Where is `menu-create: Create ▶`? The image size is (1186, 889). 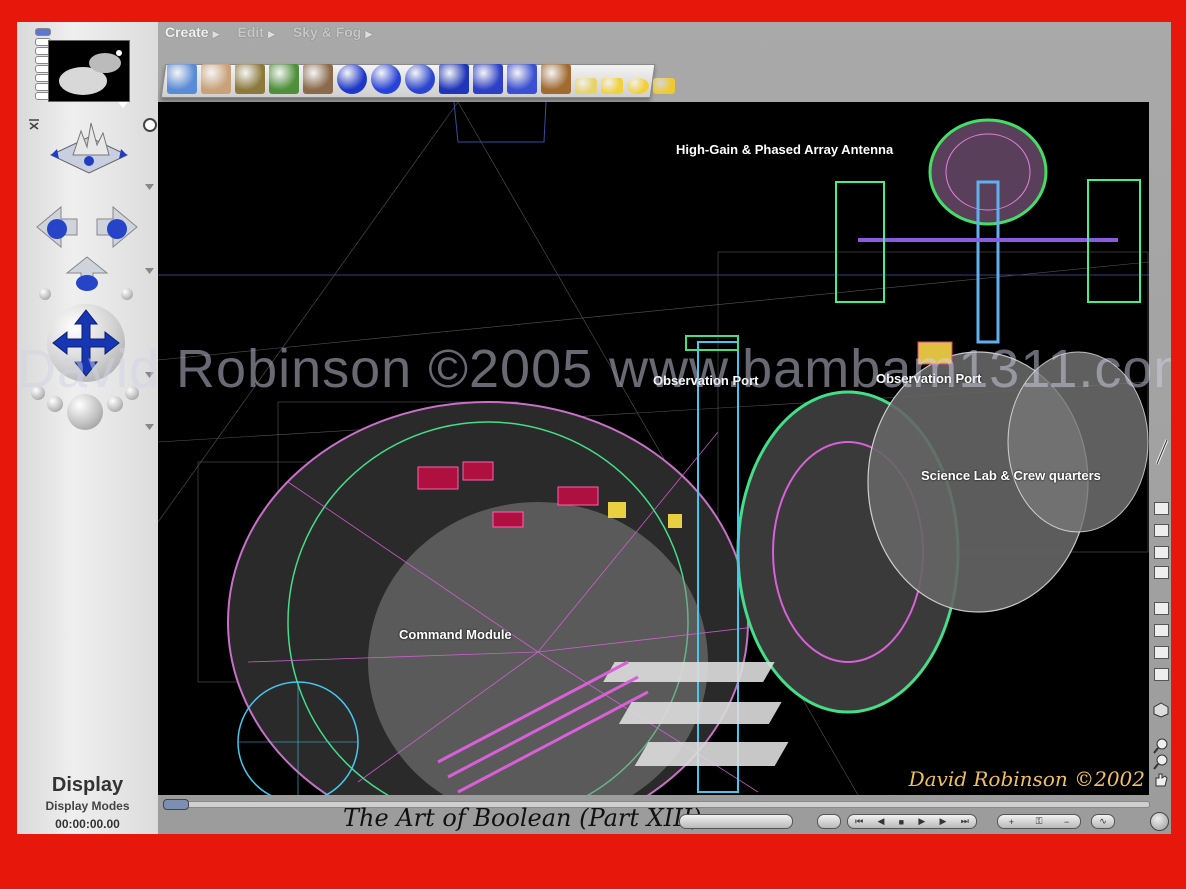 menu-create: Create ▶ is located at coordinates (192, 32).